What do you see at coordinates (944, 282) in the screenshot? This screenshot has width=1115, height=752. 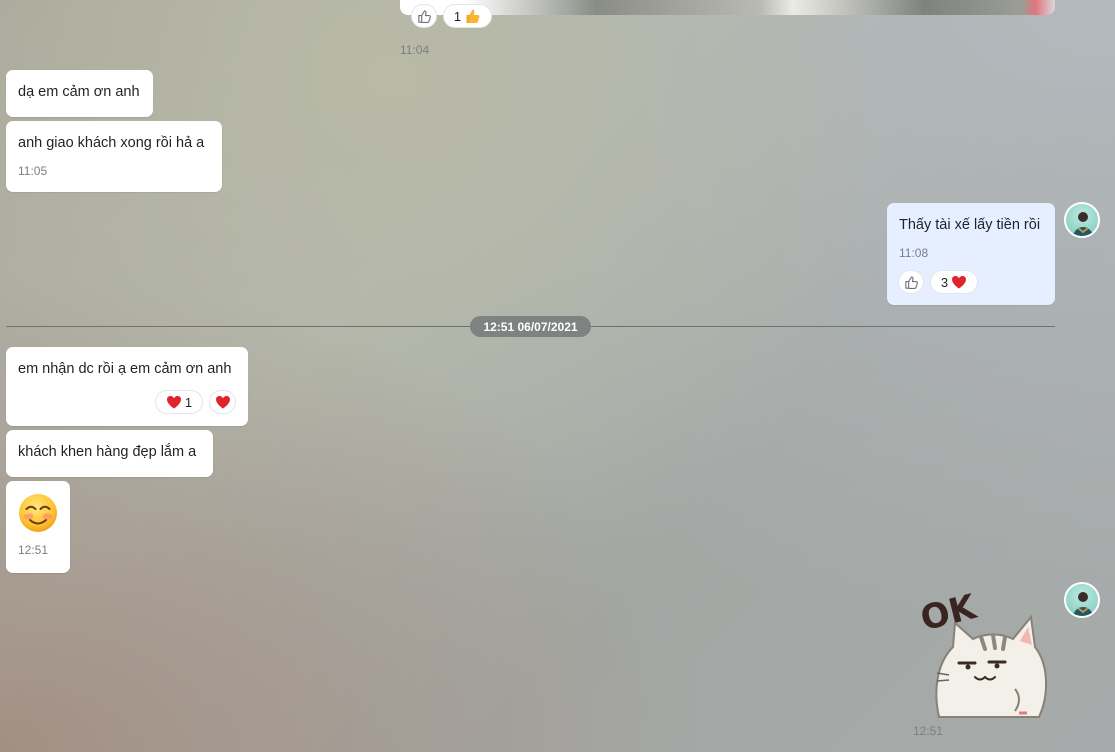 I see `reaction-count: 3` at bounding box center [944, 282].